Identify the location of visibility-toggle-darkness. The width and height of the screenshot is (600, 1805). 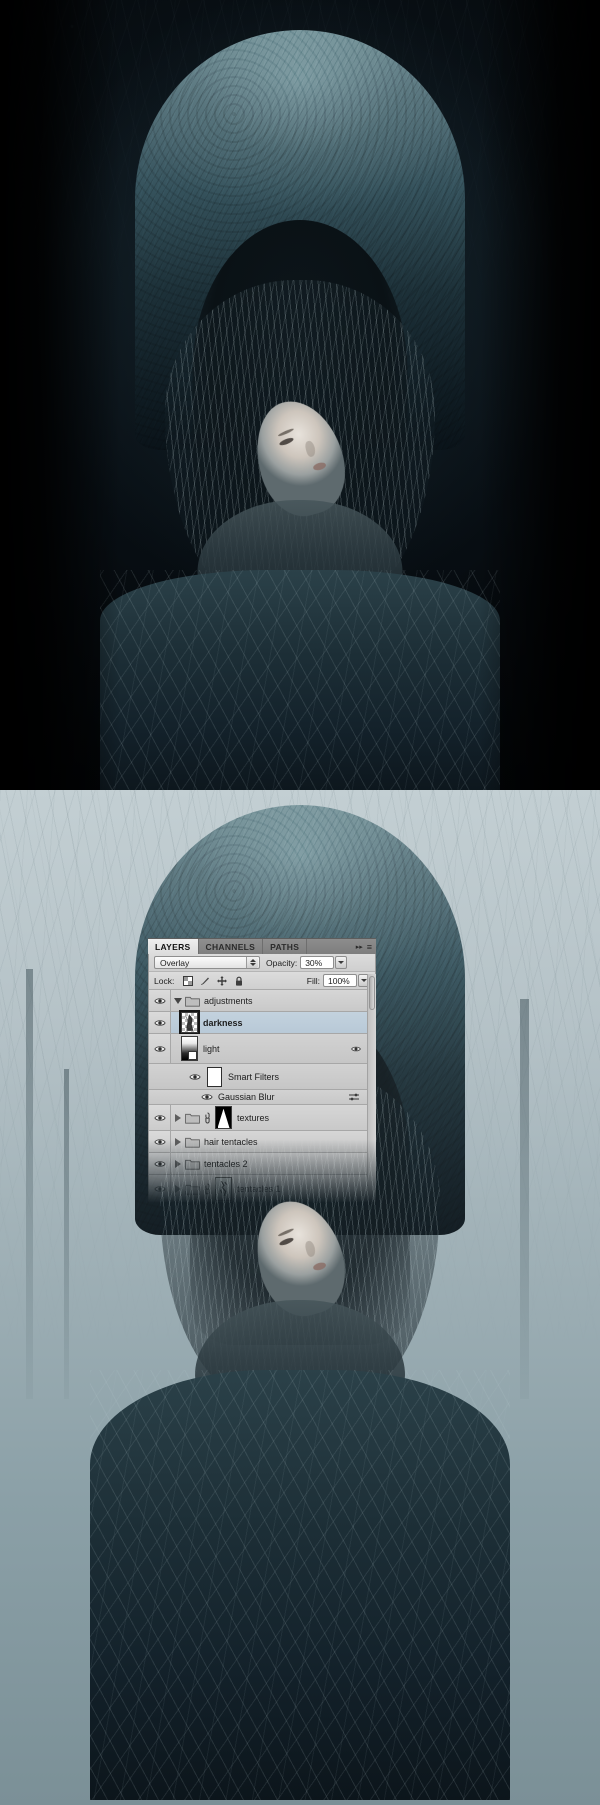
(160, 1022).